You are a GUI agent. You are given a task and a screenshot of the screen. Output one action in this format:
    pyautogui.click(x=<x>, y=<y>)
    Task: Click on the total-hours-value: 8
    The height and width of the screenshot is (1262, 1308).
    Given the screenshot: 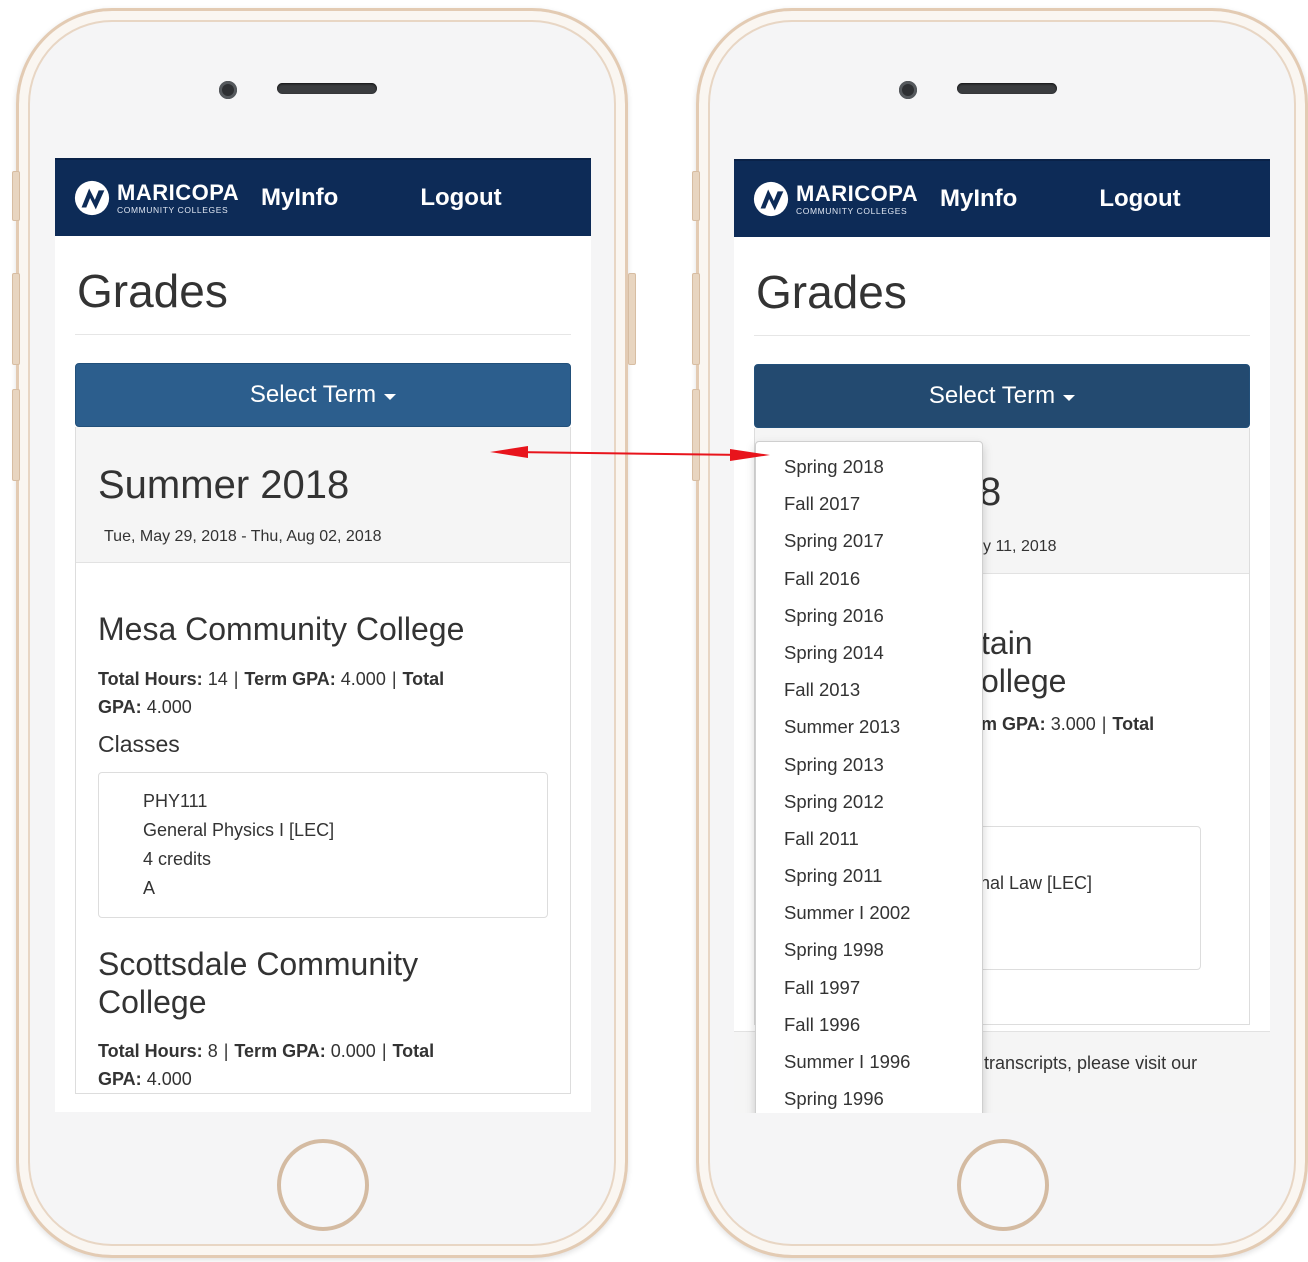 What is the action you would take?
    pyautogui.click(x=212, y=1051)
    